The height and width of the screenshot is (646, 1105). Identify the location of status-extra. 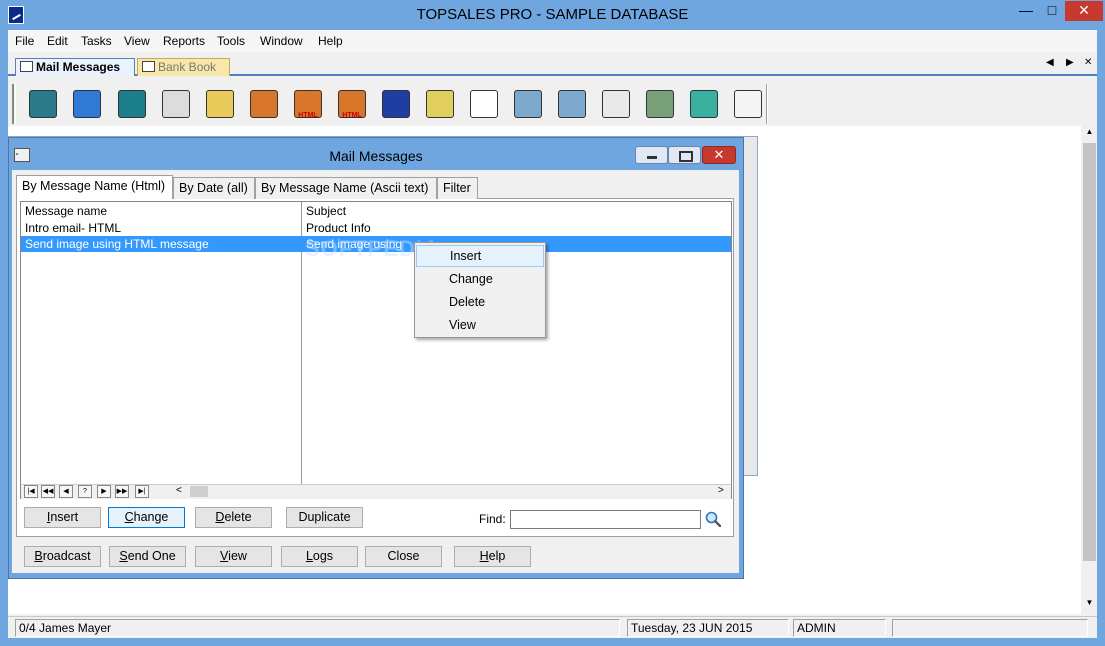
(990, 628).